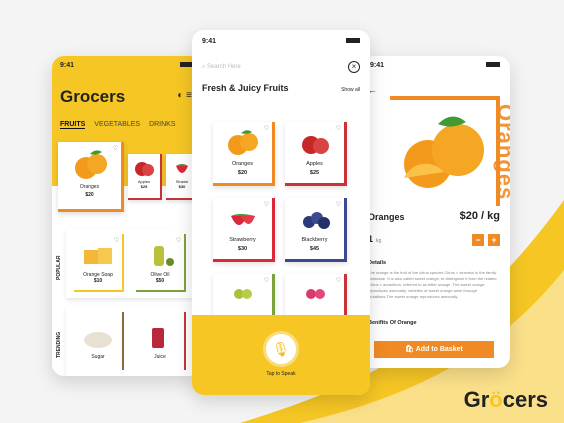 Image resolution: width=564 pixels, height=423 pixels. What do you see at coordinates (221, 67) in the screenshot?
I see `search-input: ⌕ Search Here` at bounding box center [221, 67].